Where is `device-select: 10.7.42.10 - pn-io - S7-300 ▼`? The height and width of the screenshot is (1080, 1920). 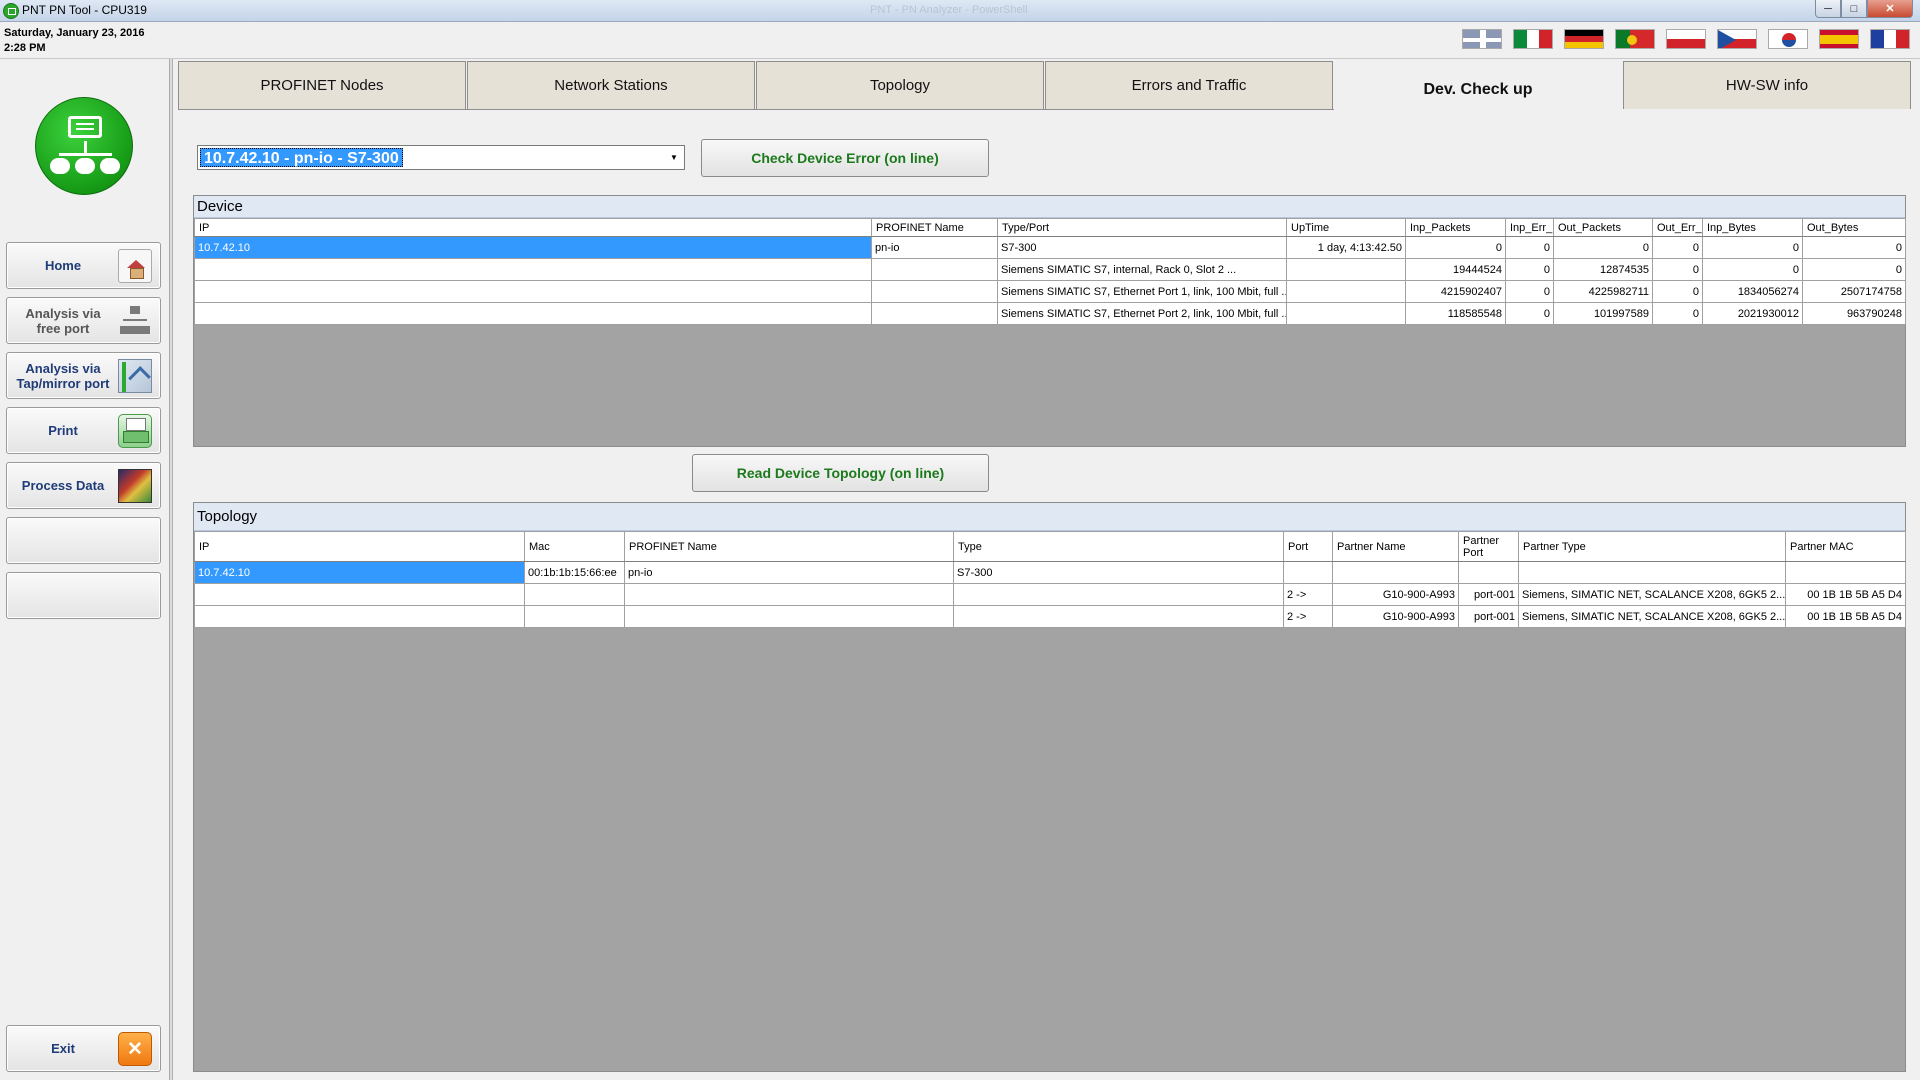 device-select: 10.7.42.10 - pn-io - S7-300 ▼ is located at coordinates (441, 157).